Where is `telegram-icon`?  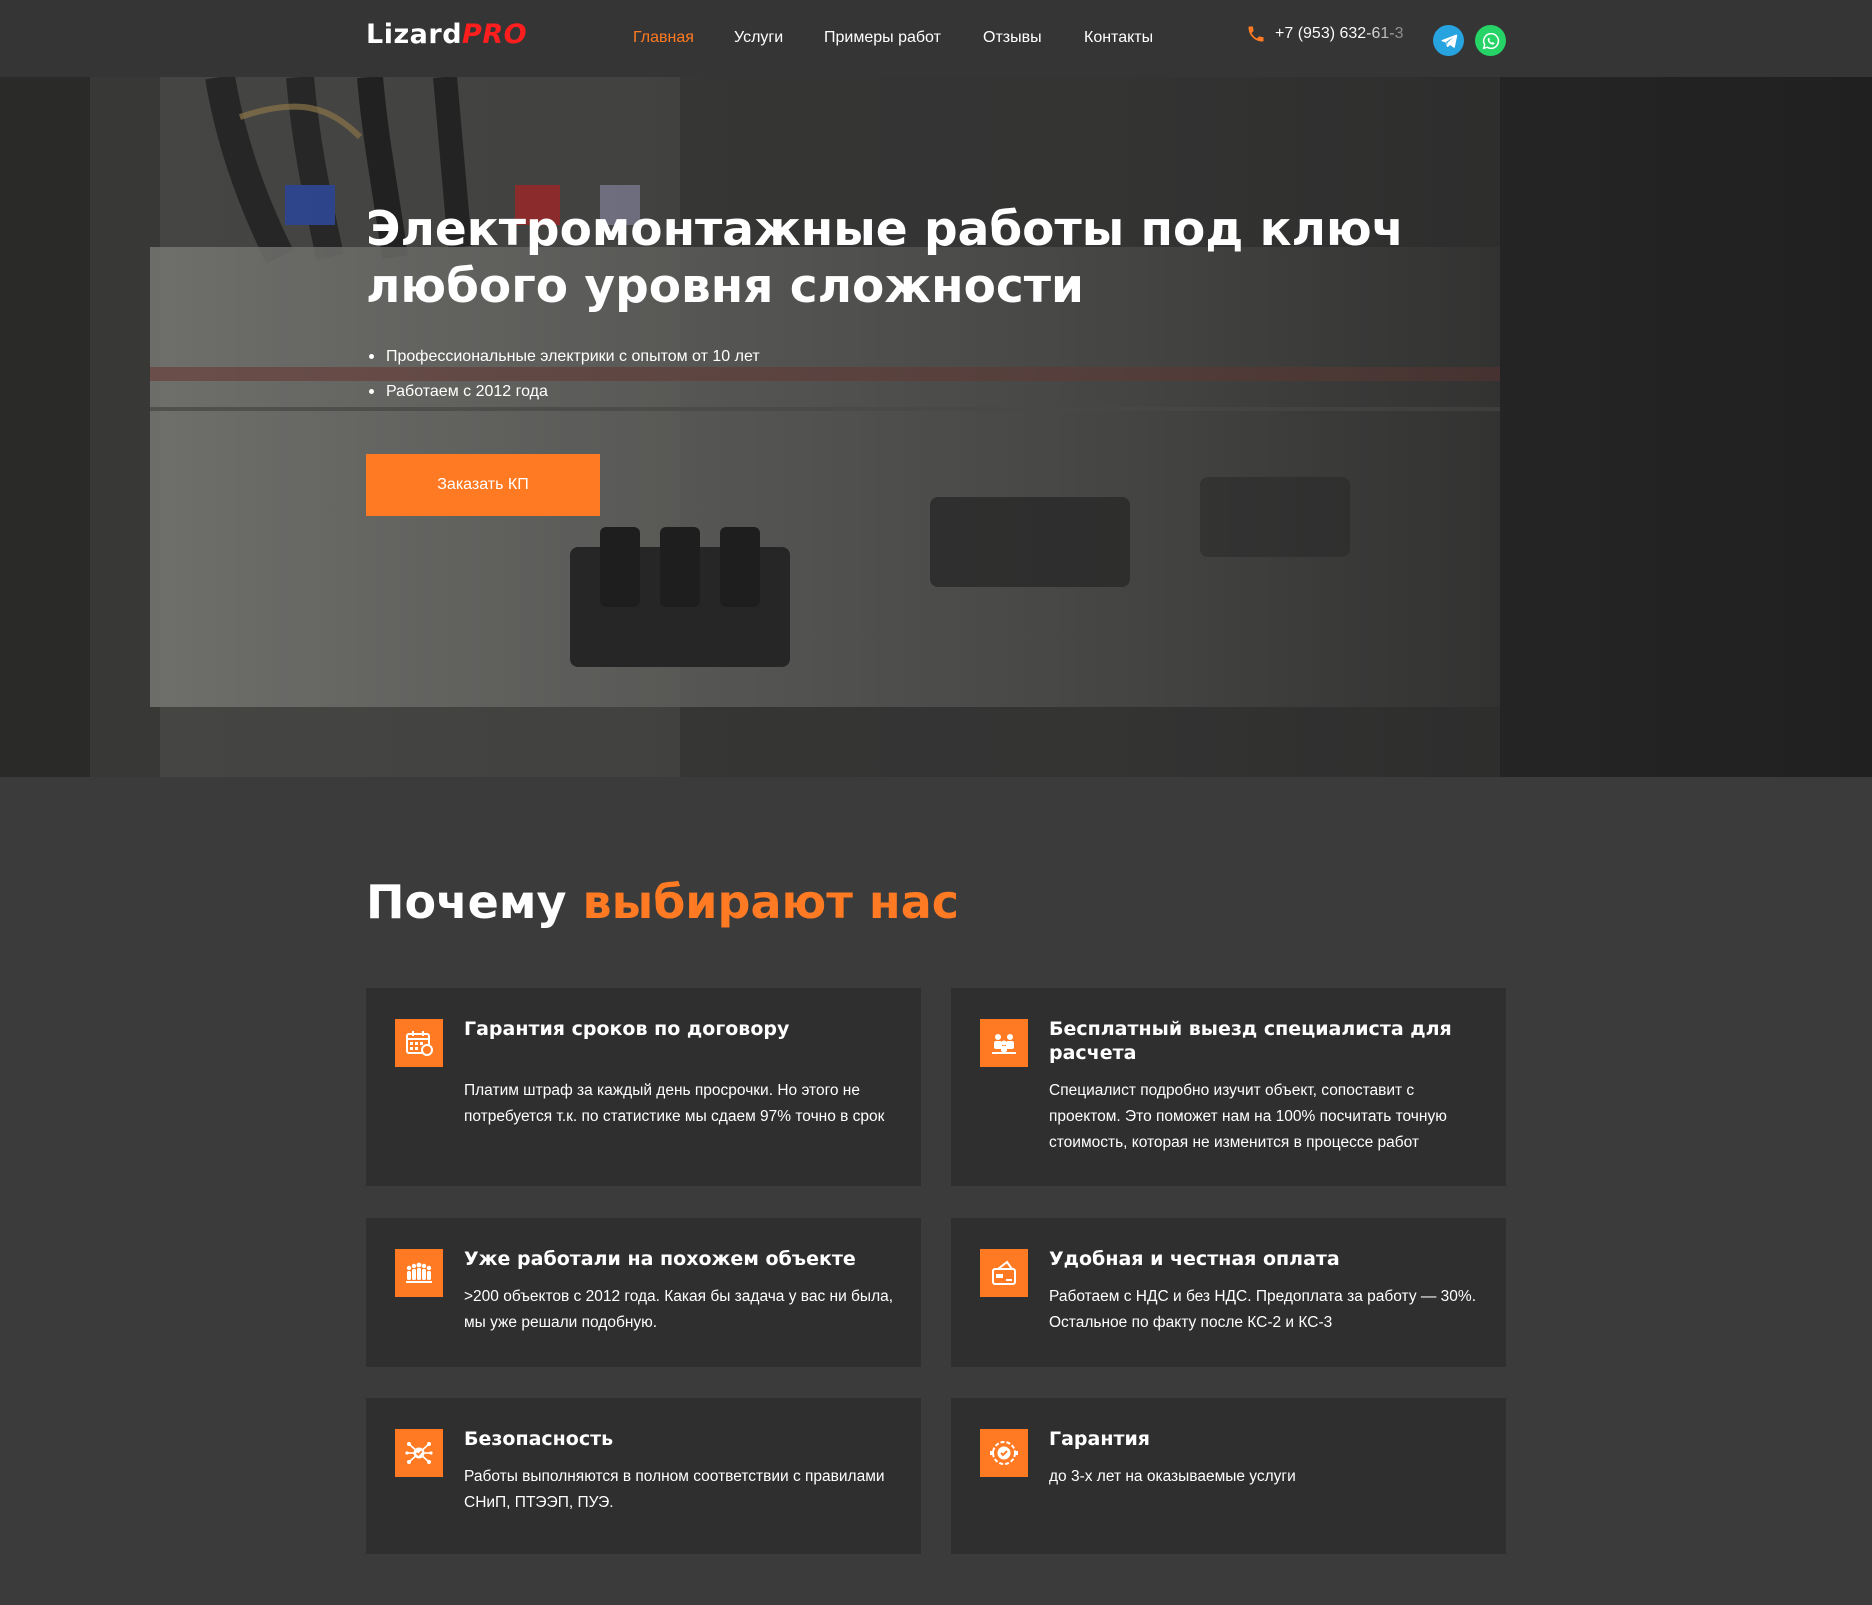 telegram-icon is located at coordinates (1449, 41).